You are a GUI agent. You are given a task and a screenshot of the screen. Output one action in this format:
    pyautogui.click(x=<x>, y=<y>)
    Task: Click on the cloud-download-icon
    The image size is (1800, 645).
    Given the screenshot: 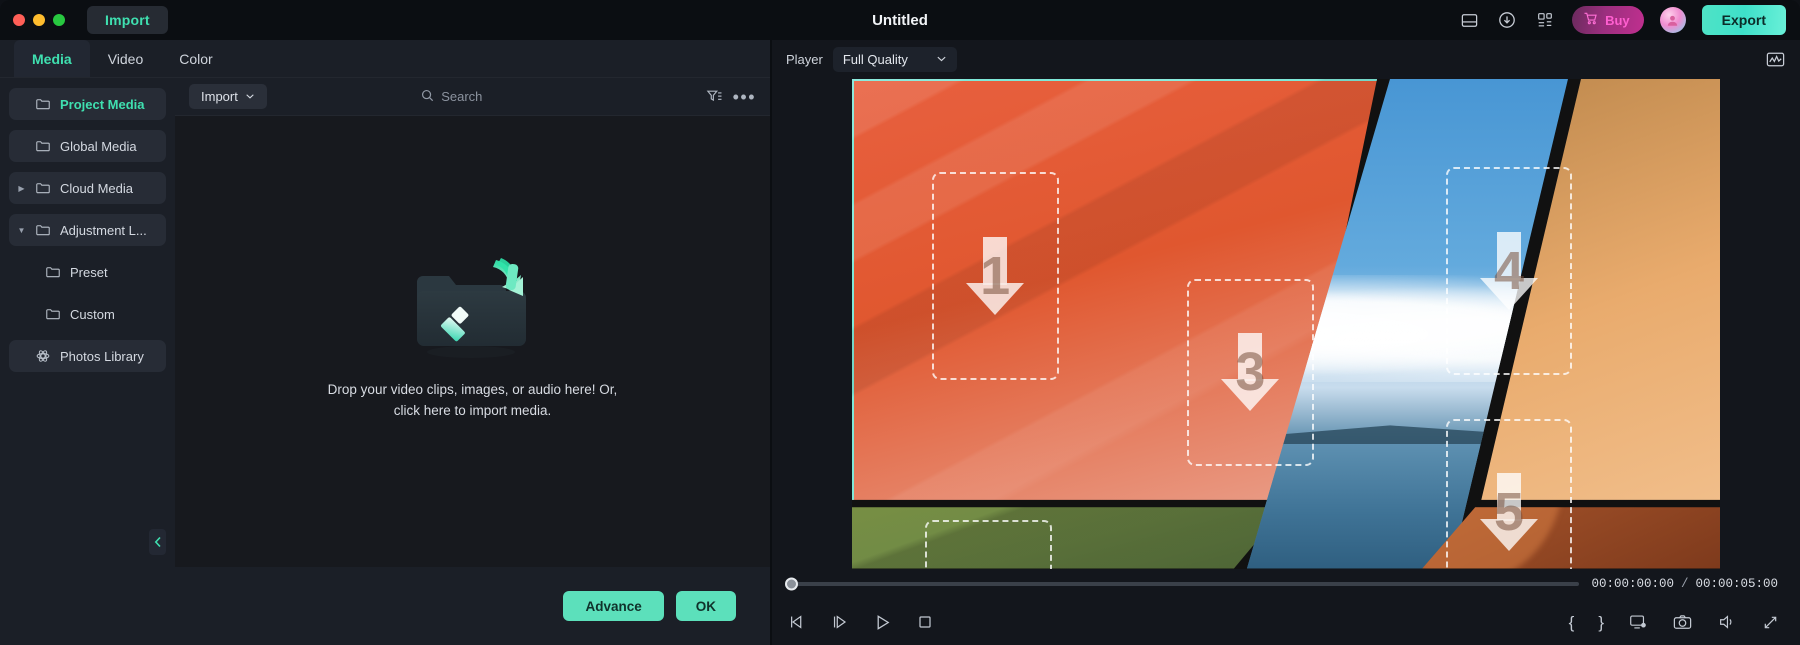 What is the action you would take?
    pyautogui.click(x=1507, y=20)
    